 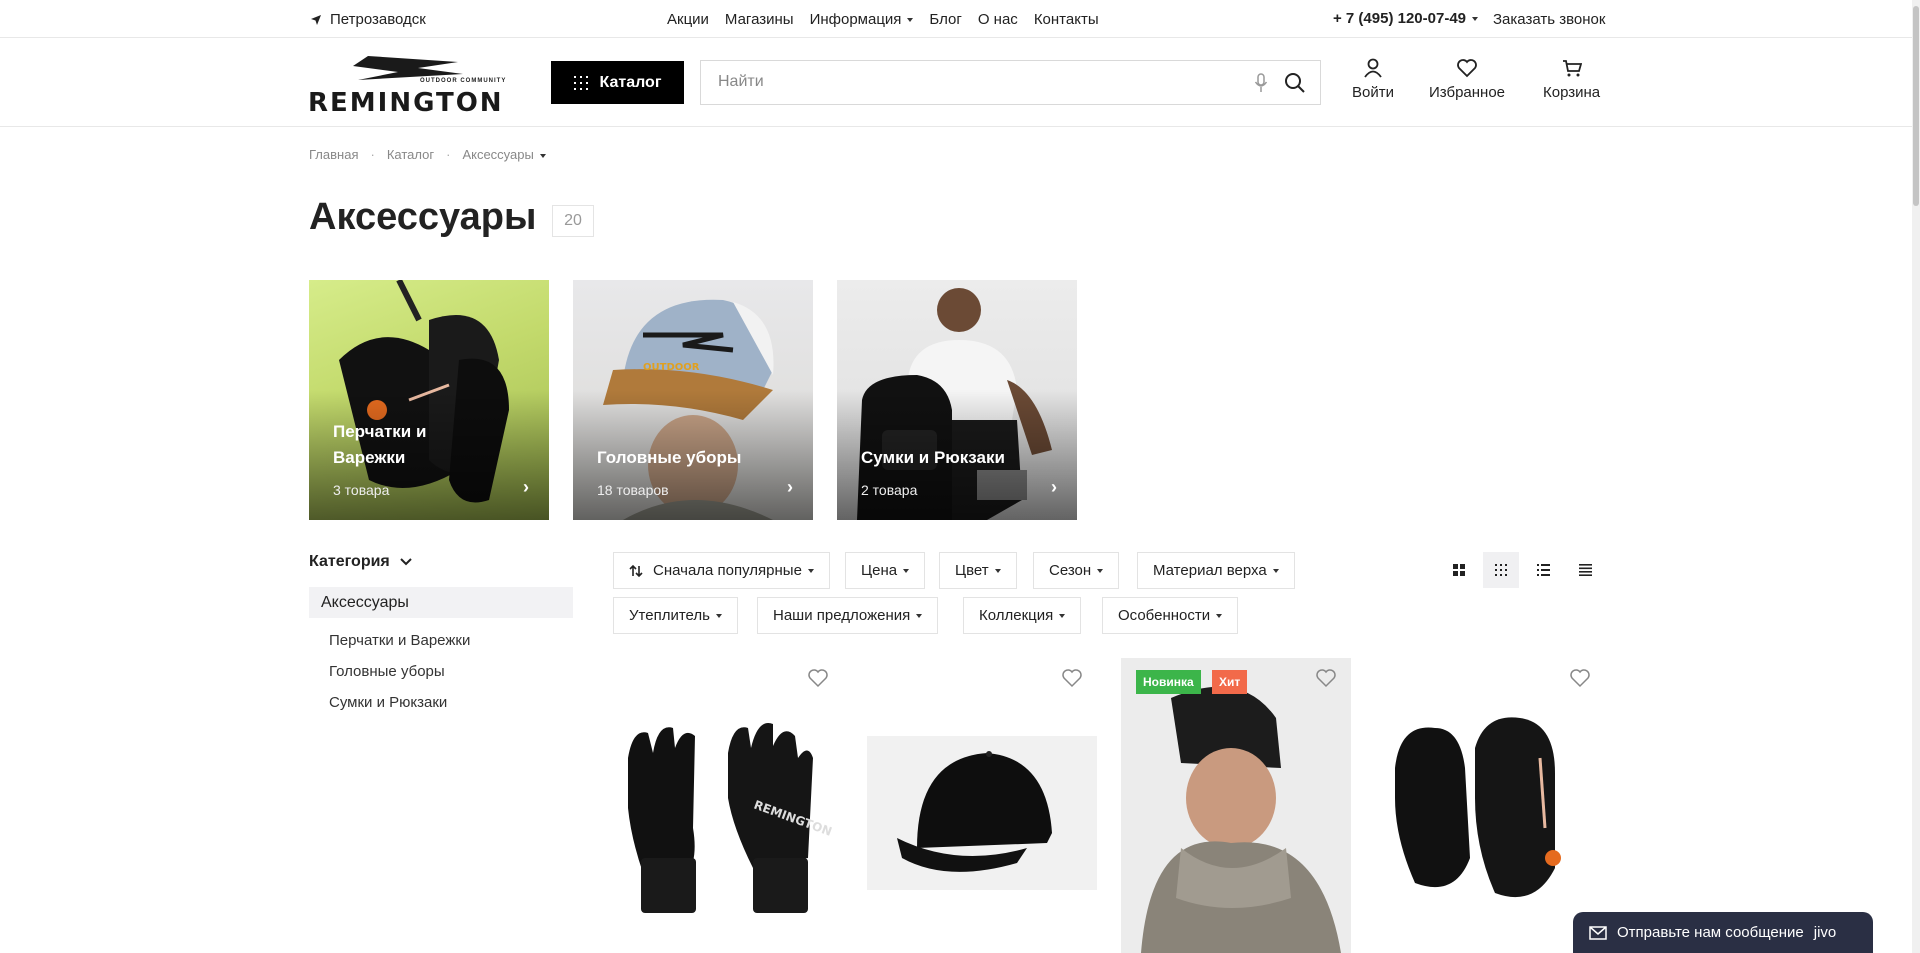 I want to click on product-card: Новинка Хит, so click(x=1236, y=805).